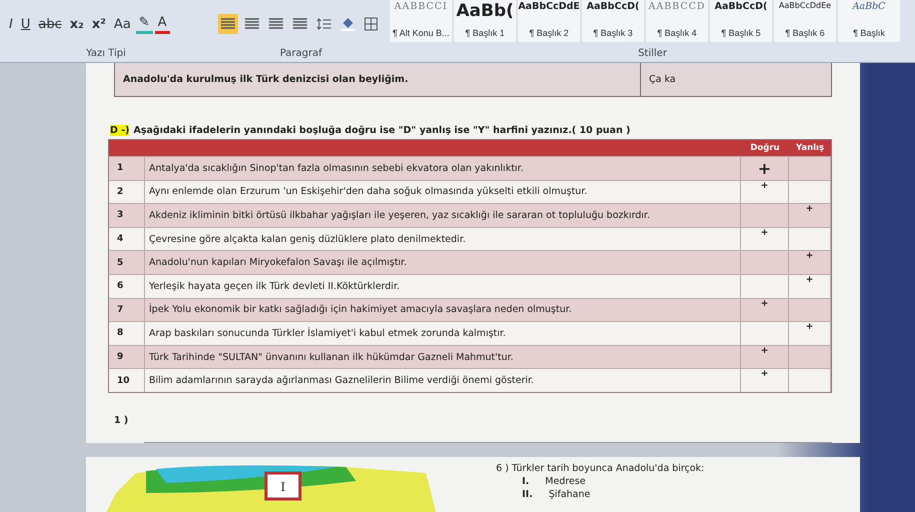 This screenshot has width=915, height=512. Describe the element at coordinates (127, 380) in the screenshot. I see `row-number: 10` at that location.